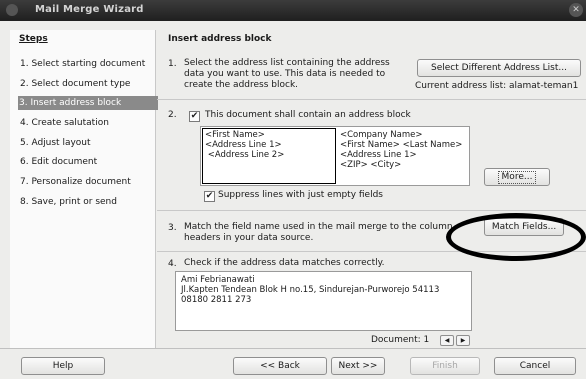 This screenshot has height=379, width=586. Describe the element at coordinates (86, 182) in the screenshot. I see `sidebar-item-personalize-document: 7. Personalize document` at that location.